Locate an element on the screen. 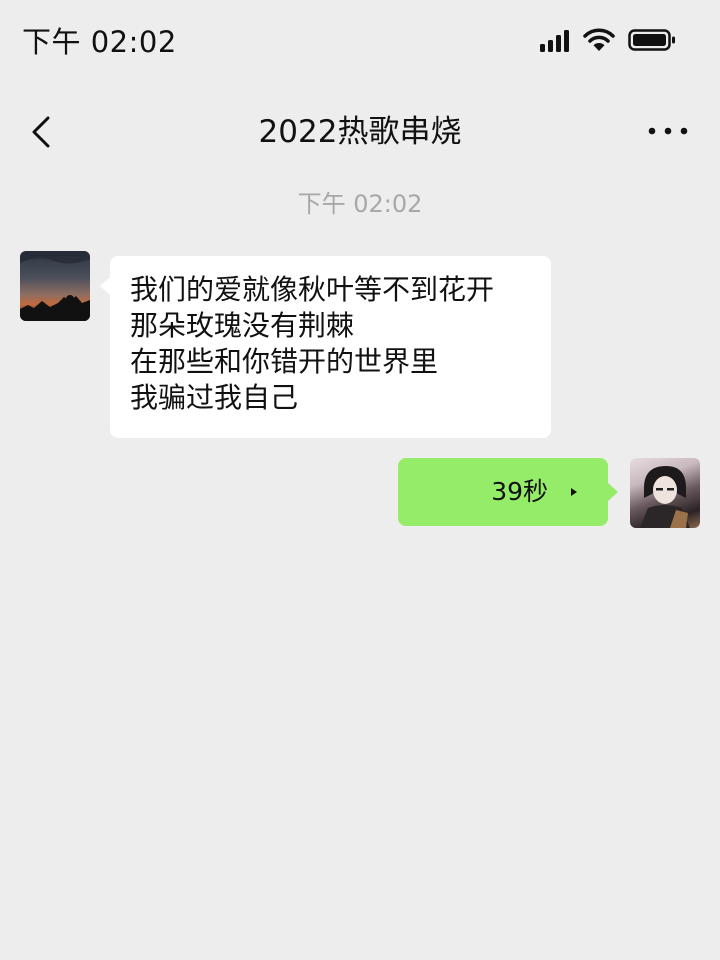 This screenshot has height=960, width=720. back-button is located at coordinates (42, 132).